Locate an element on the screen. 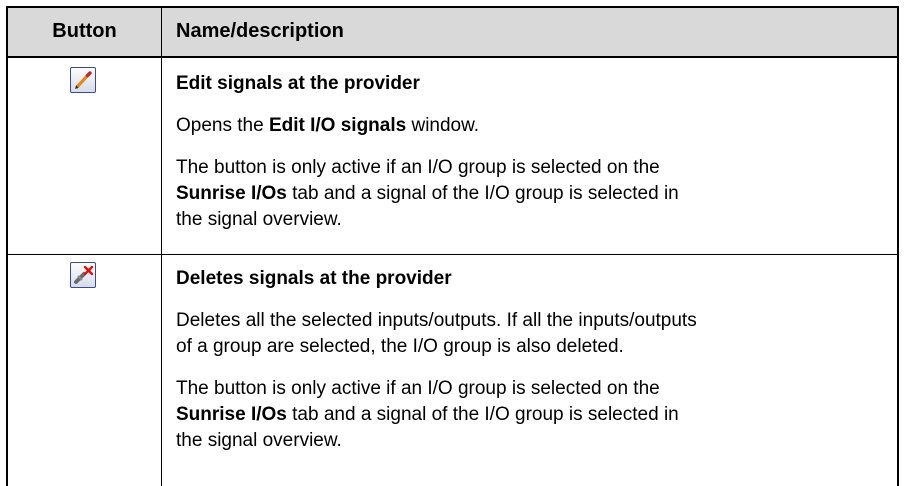  column-divider is located at coordinates (161, 246).